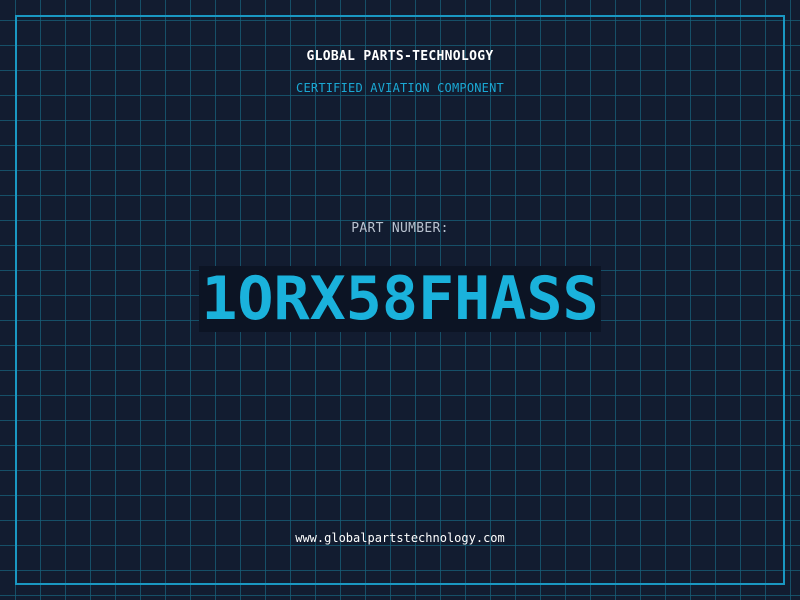 The image size is (800, 600). I want to click on part-number-value: 1ORX58FHASS, so click(400, 299).